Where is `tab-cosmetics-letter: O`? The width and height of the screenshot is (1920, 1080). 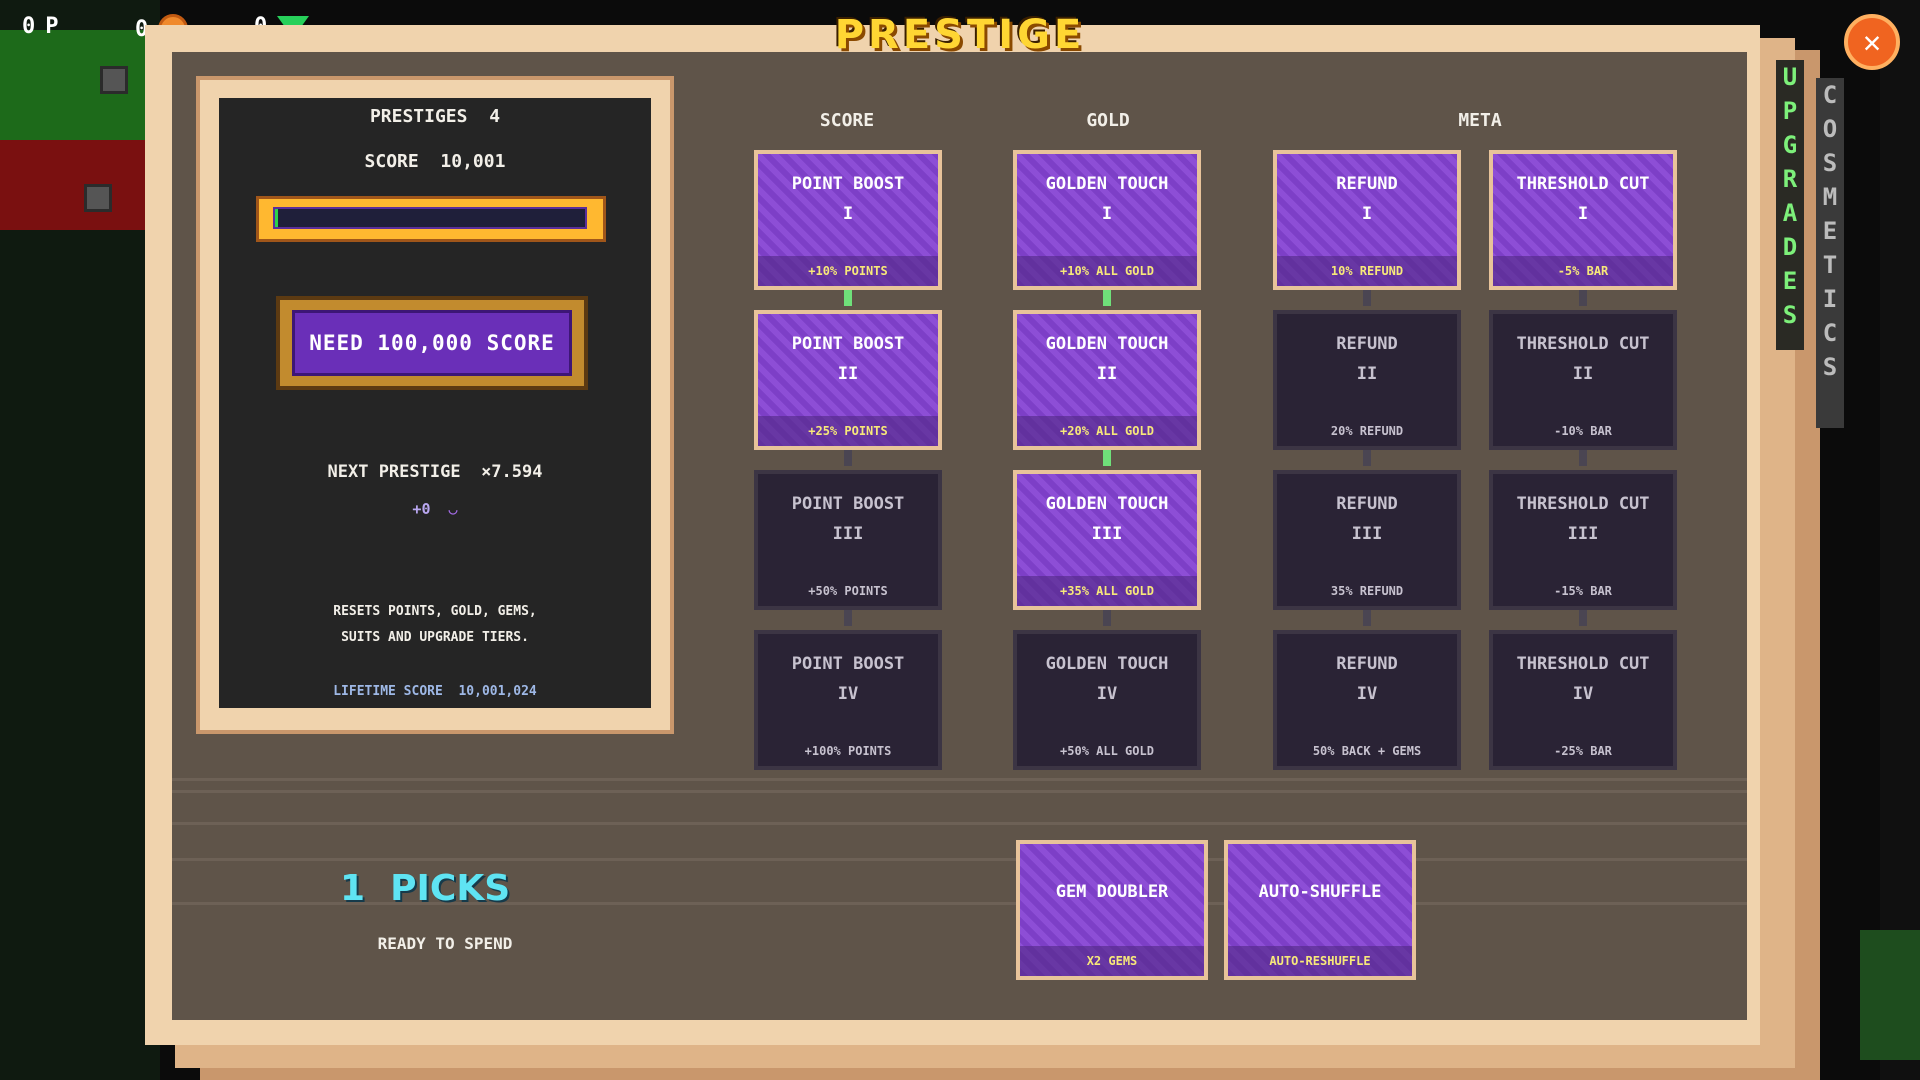
tab-cosmetics-letter: O is located at coordinates (1830, 129).